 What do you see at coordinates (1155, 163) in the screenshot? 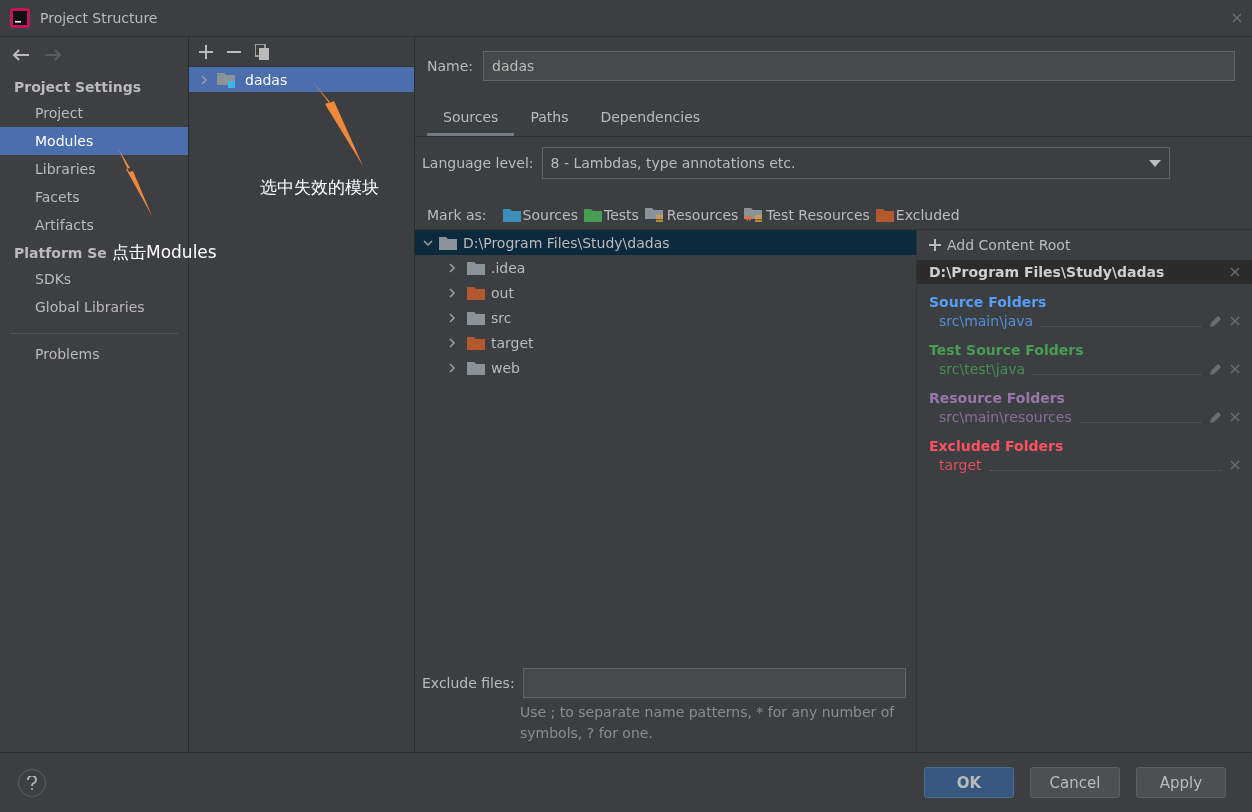
I see `dropdown-arrow-icon` at bounding box center [1155, 163].